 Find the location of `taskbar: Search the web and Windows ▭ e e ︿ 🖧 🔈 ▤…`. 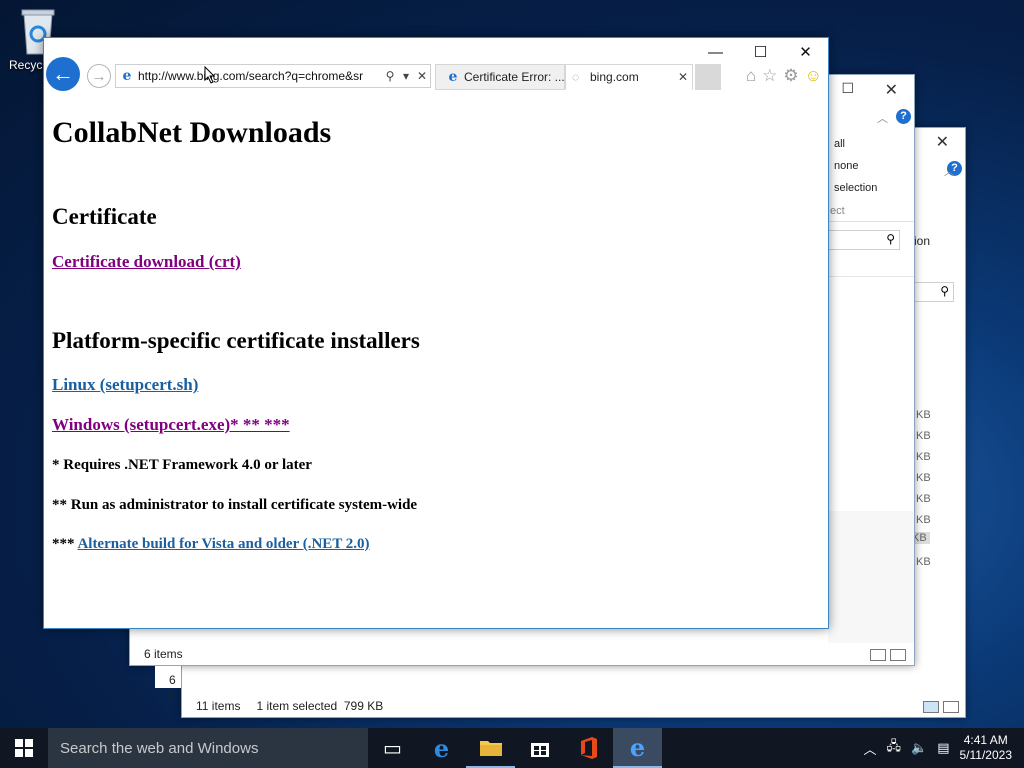

taskbar: Search the web and Windows ▭ e e ︿ 🖧 🔈 ▤… is located at coordinates (512, 748).